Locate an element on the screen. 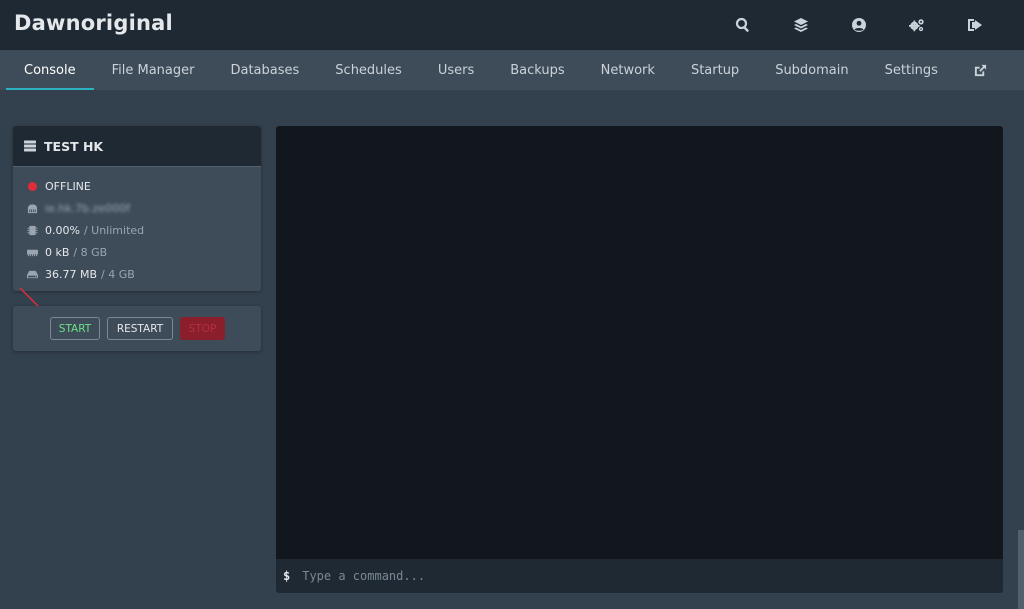 The width and height of the screenshot is (1024, 609). tab-startup: Startup is located at coordinates (715, 70).